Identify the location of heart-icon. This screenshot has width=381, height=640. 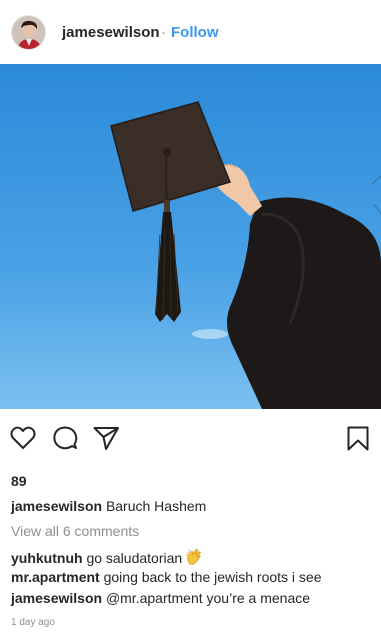
(23, 437).